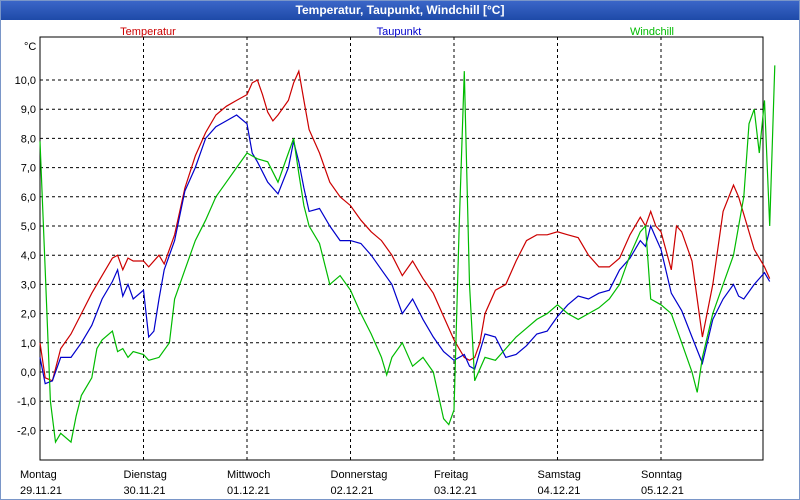  I want to click on x-tick-date: 05.12.21, so click(662, 491).